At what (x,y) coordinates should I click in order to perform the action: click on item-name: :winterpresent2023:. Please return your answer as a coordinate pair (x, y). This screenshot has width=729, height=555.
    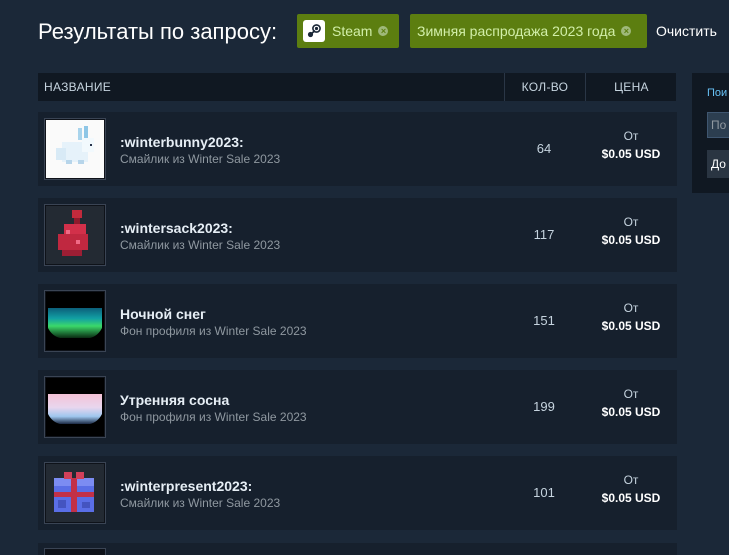
    Looking at the image, I should click on (186, 486).